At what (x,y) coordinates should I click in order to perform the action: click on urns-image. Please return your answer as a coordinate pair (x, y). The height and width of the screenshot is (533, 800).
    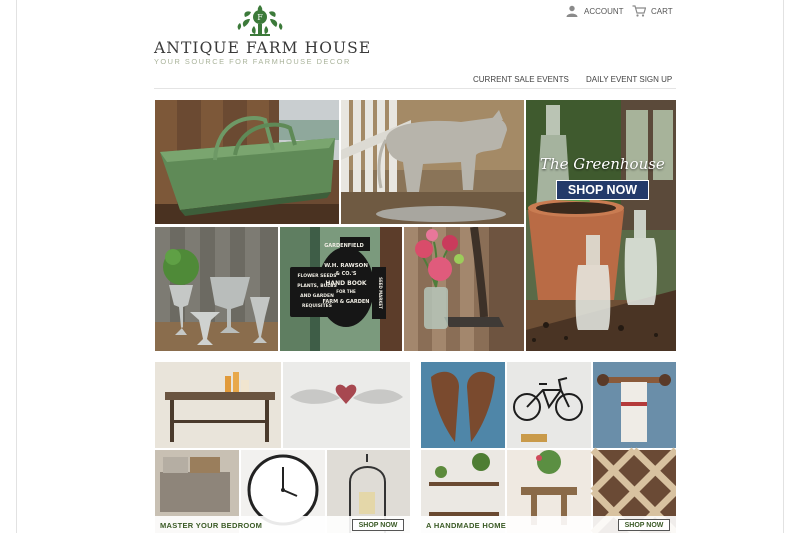
    Looking at the image, I should click on (216, 289).